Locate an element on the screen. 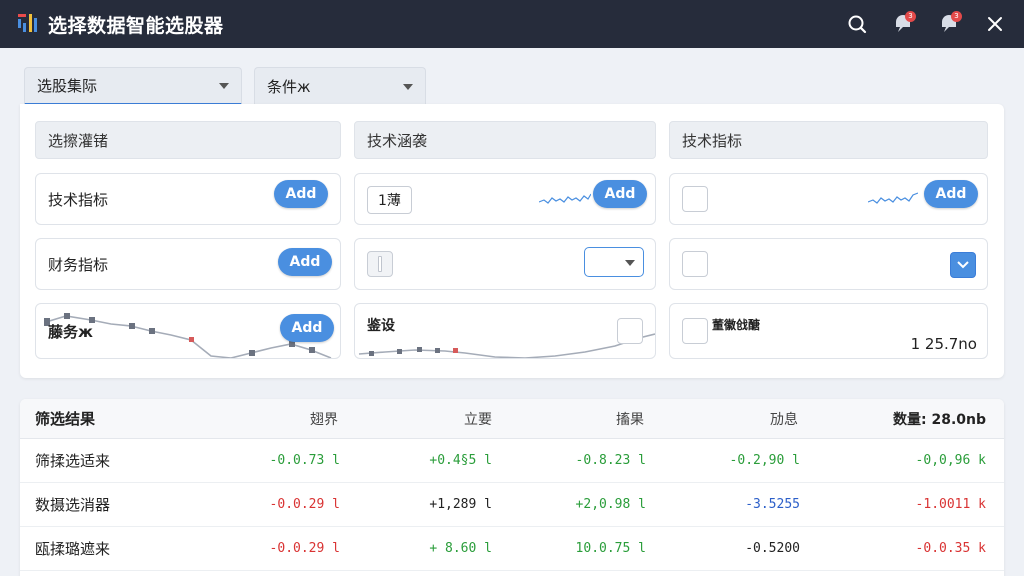 The image size is (1024, 576). logo-icon is located at coordinates (28, 24).